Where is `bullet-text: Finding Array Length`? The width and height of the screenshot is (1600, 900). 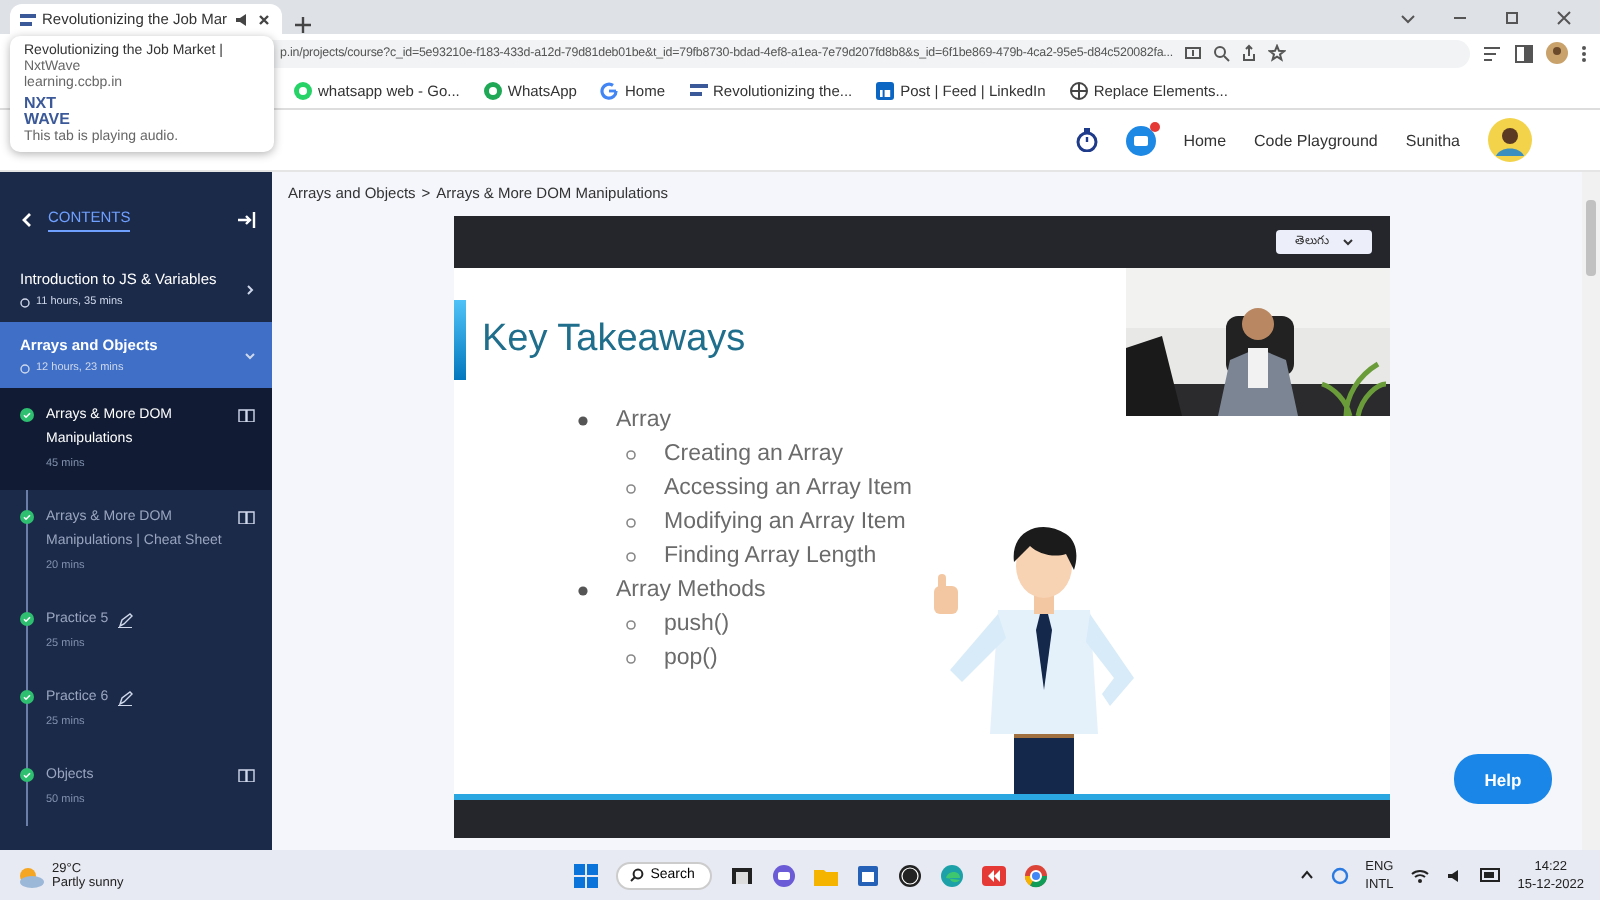
bullet-text: Finding Array Length is located at coordinates (770, 557).